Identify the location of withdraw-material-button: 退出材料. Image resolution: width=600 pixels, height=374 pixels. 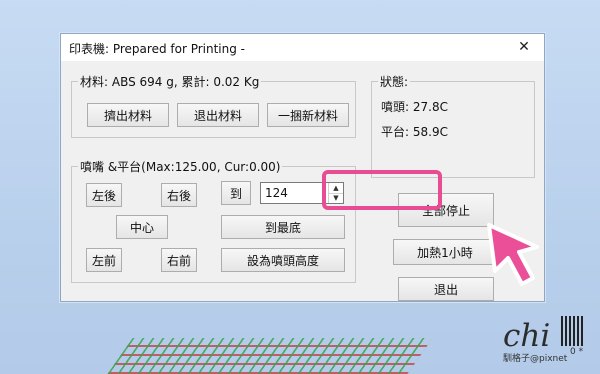
(218, 115).